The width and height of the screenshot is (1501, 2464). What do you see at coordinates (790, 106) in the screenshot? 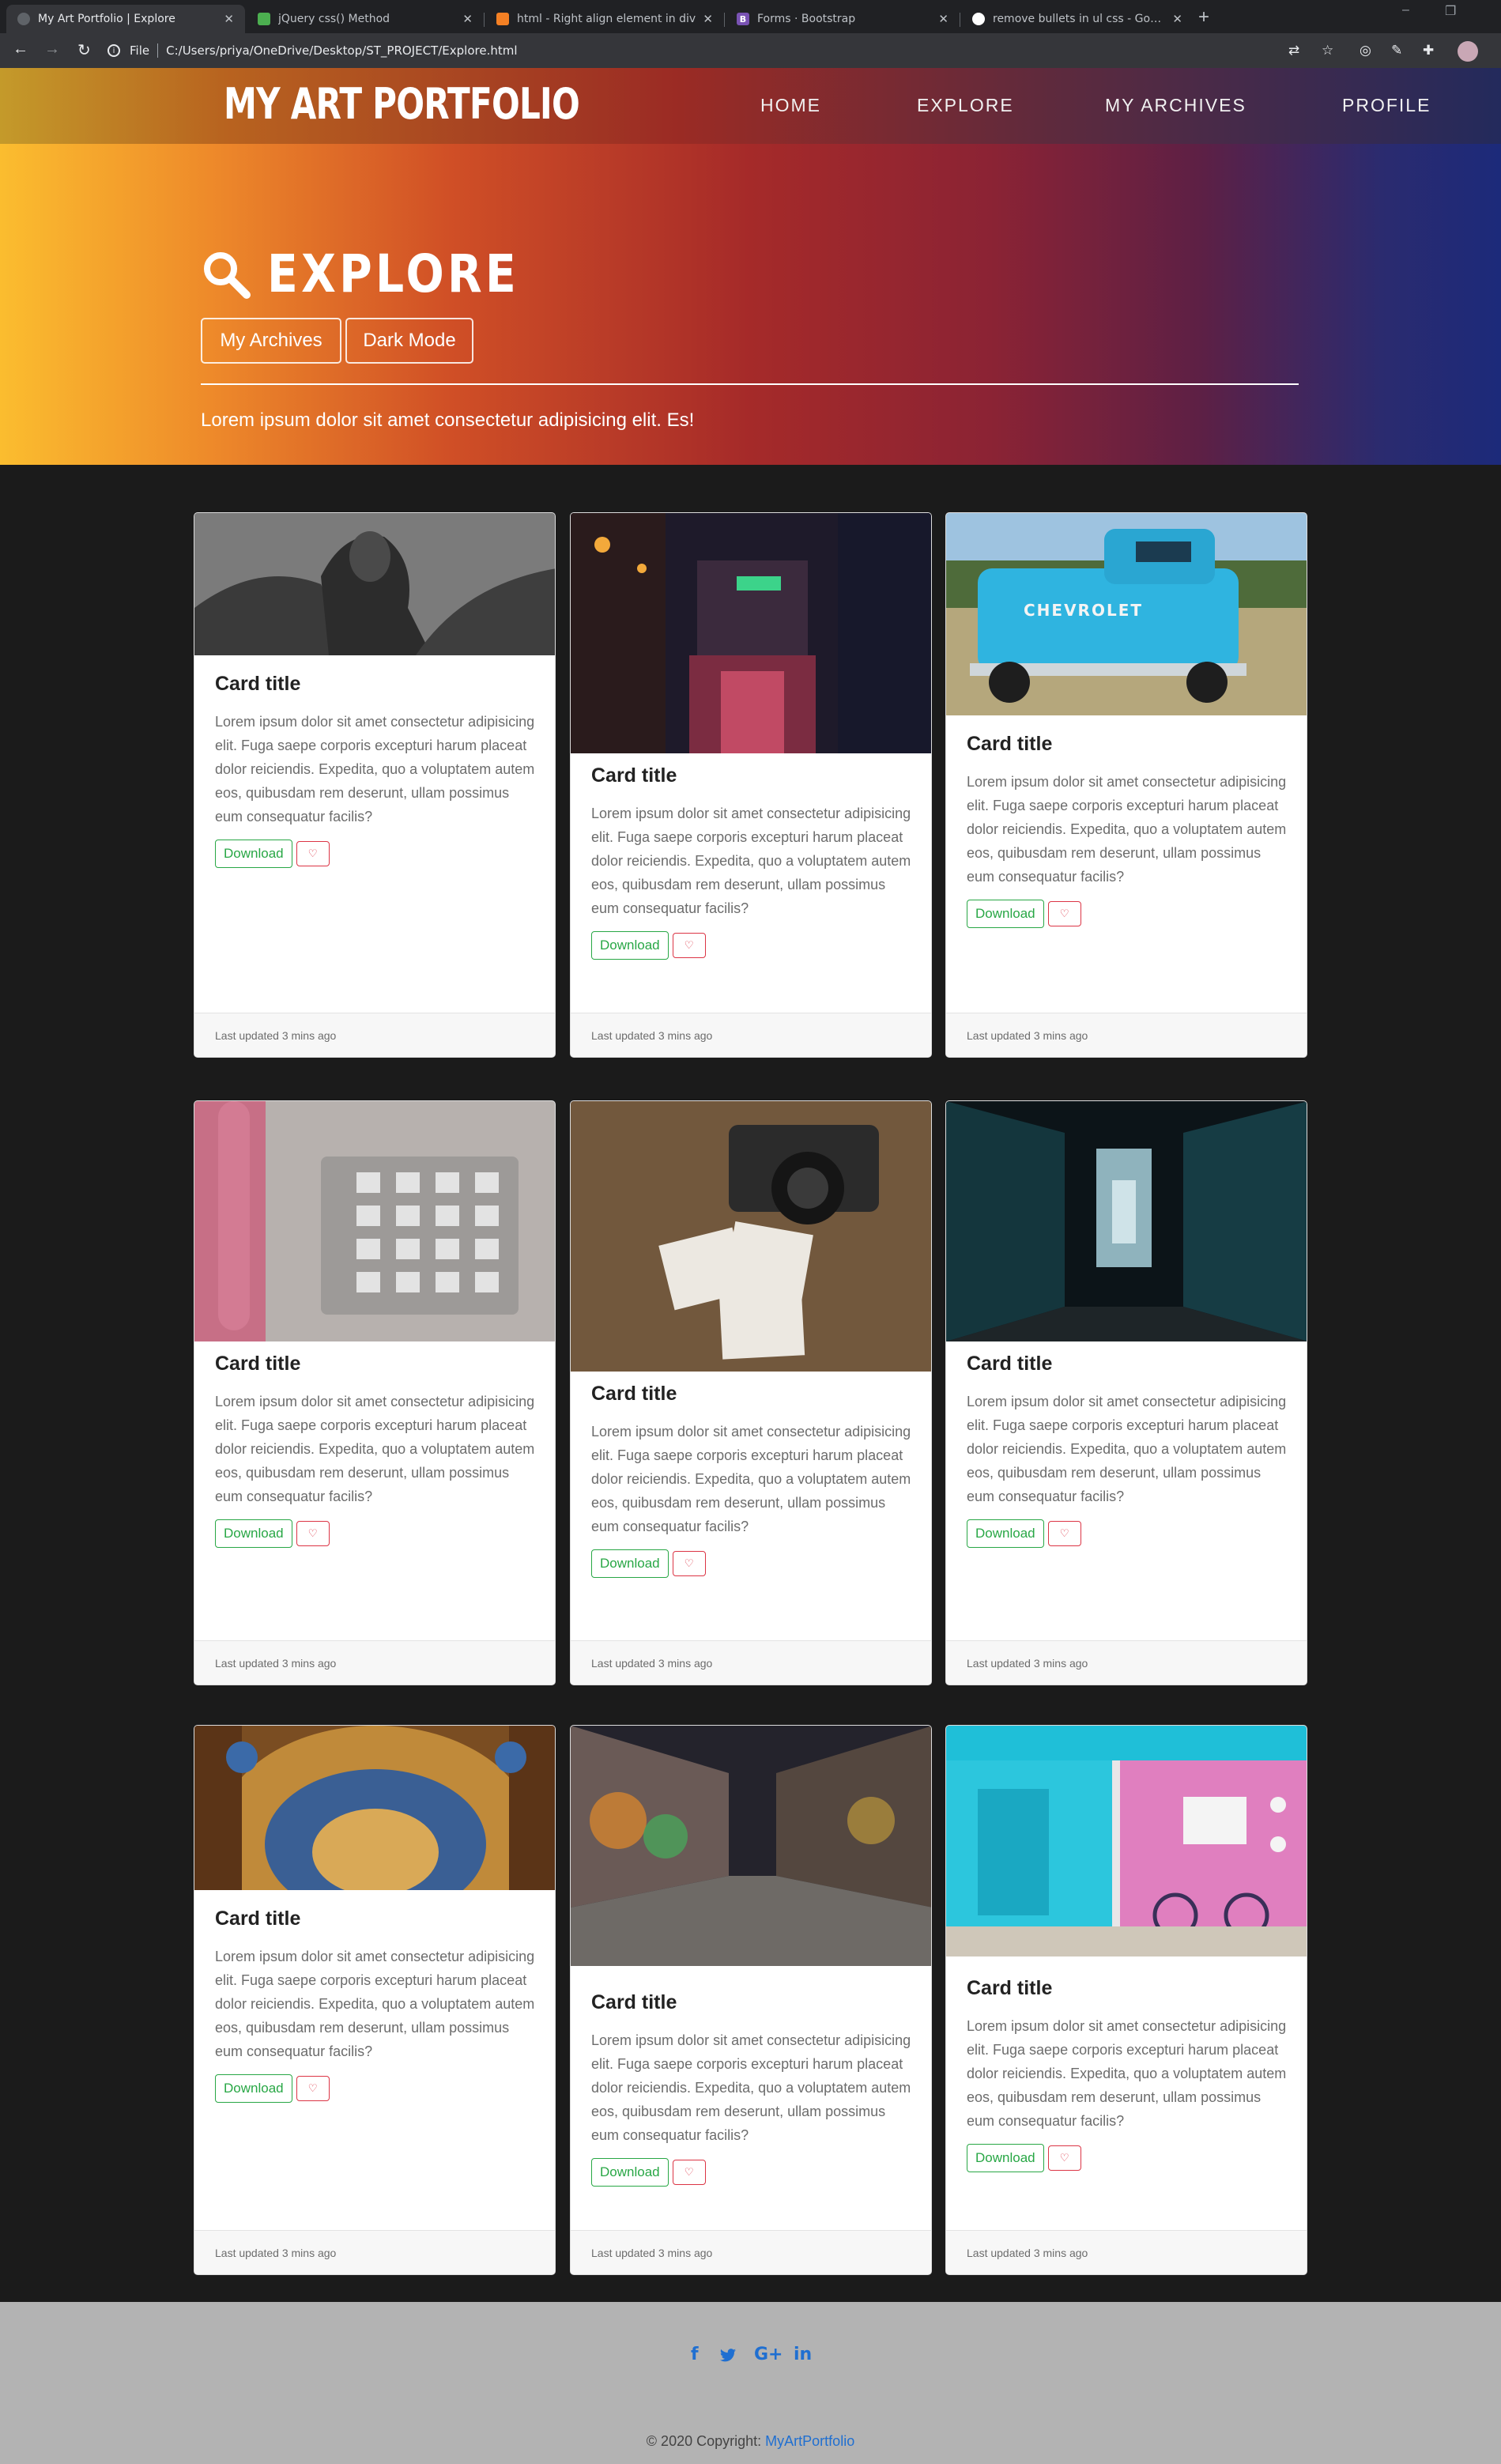
I see `nav-link-home: HOME` at bounding box center [790, 106].